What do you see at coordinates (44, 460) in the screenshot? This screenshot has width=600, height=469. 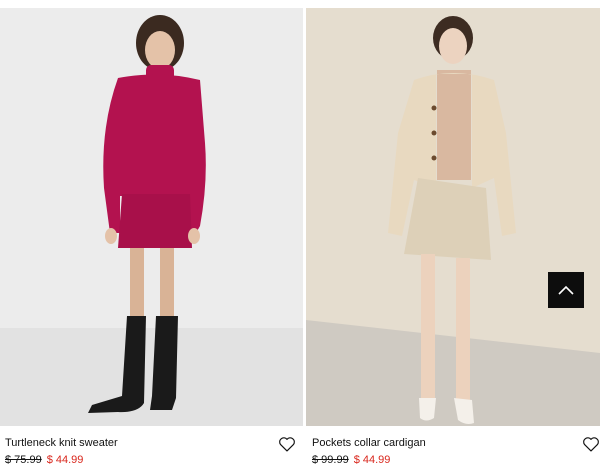 I see `price-group: $ 75.99 $ 44.99` at bounding box center [44, 460].